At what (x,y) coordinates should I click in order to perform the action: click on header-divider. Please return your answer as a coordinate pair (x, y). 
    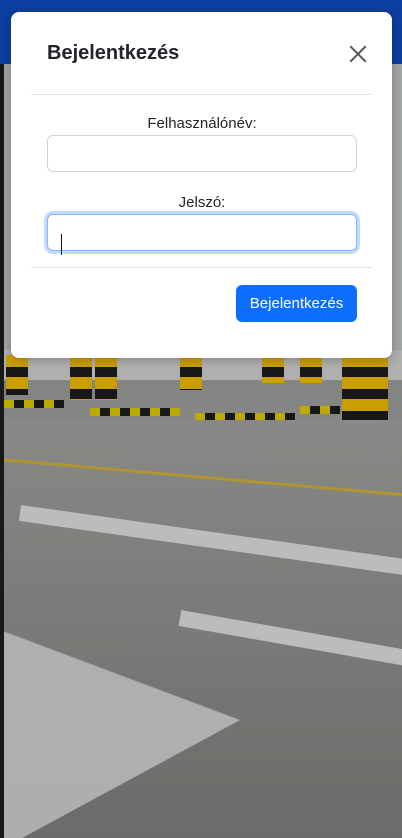
    Looking at the image, I should click on (201, 94).